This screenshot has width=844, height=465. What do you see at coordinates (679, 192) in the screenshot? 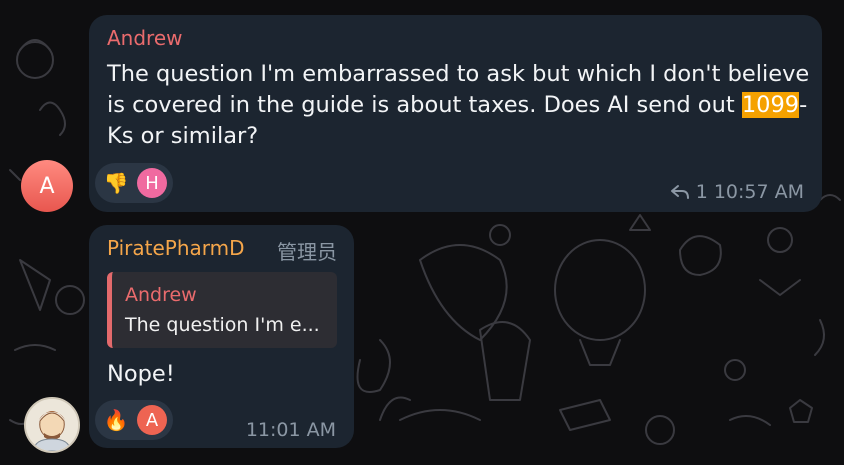
I see `reply-arrow-icon` at bounding box center [679, 192].